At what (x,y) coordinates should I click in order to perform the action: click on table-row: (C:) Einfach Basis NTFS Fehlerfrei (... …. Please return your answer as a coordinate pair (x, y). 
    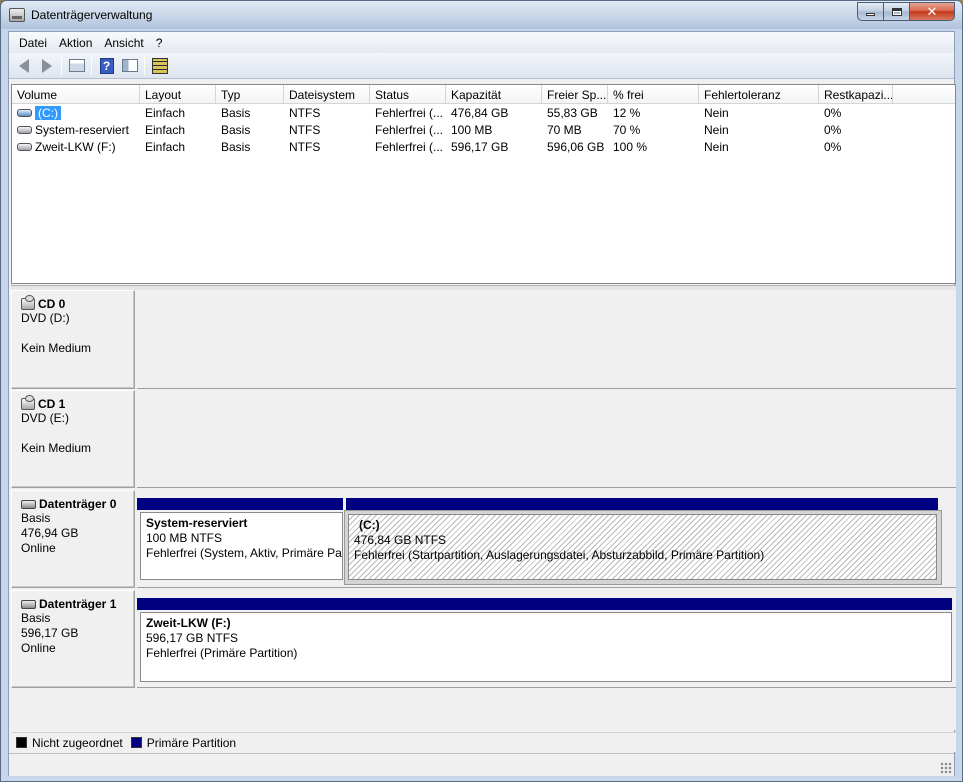
    Looking at the image, I should click on (483, 112).